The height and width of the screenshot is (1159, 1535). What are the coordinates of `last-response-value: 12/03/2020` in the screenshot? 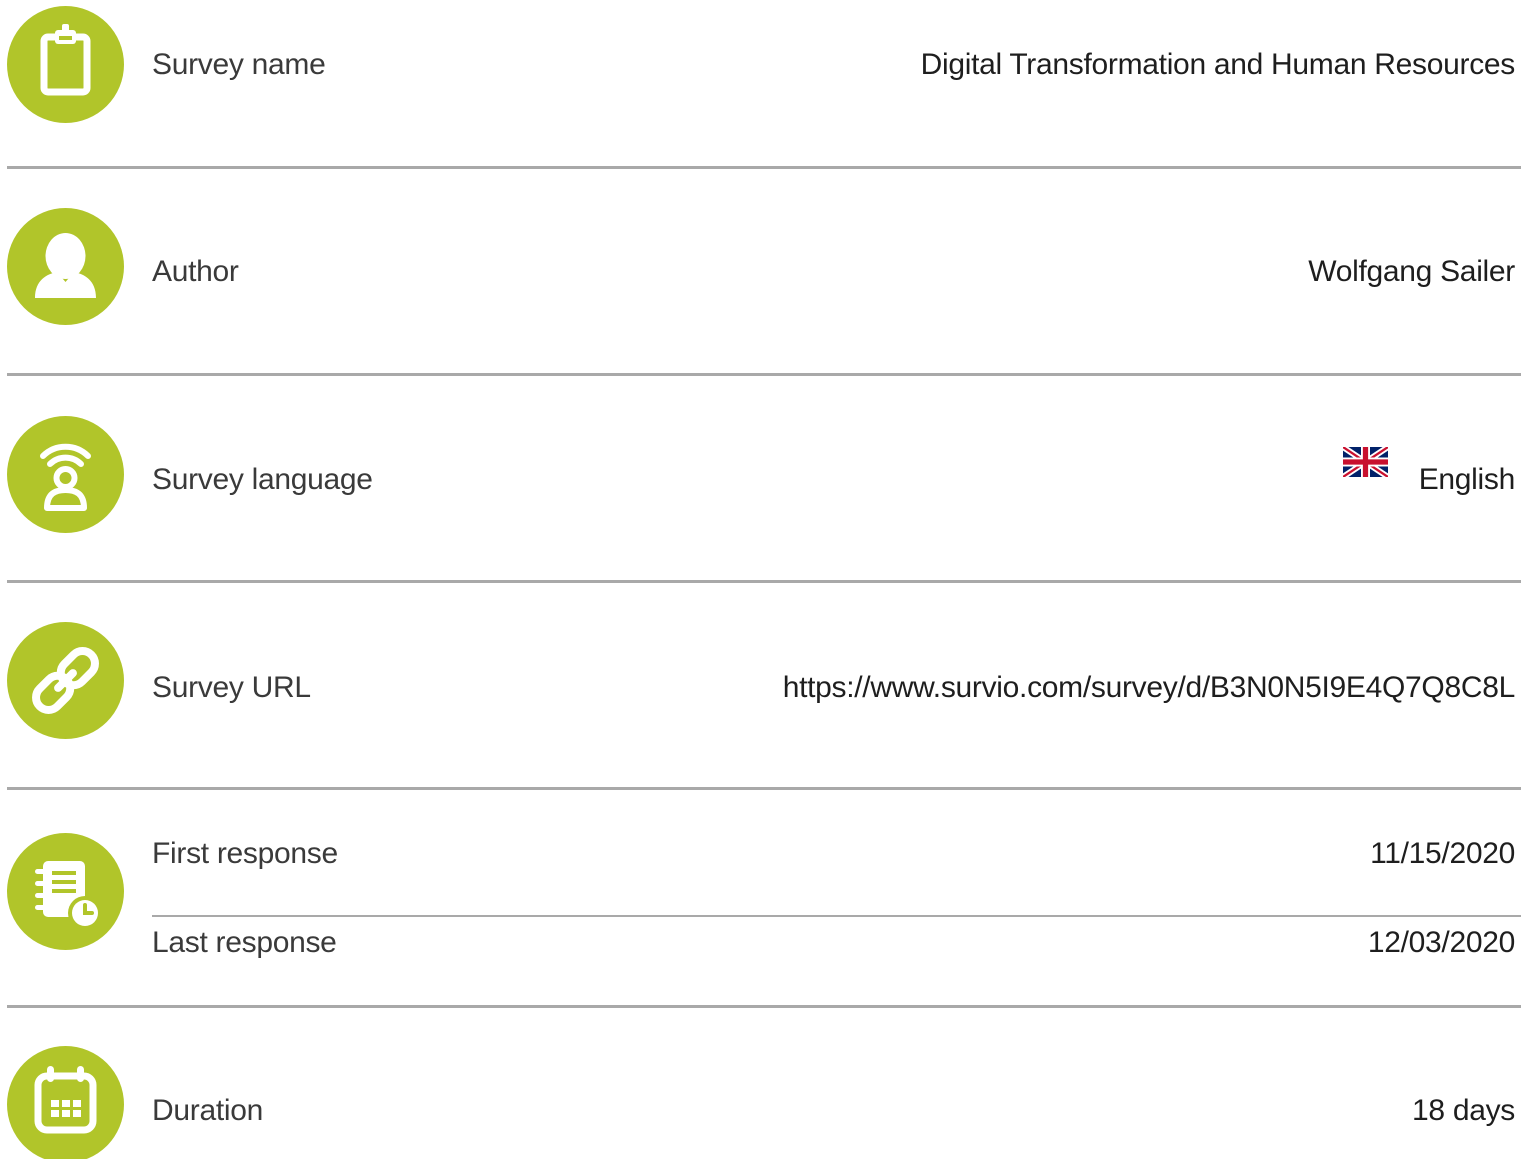 It's located at (1441, 942).